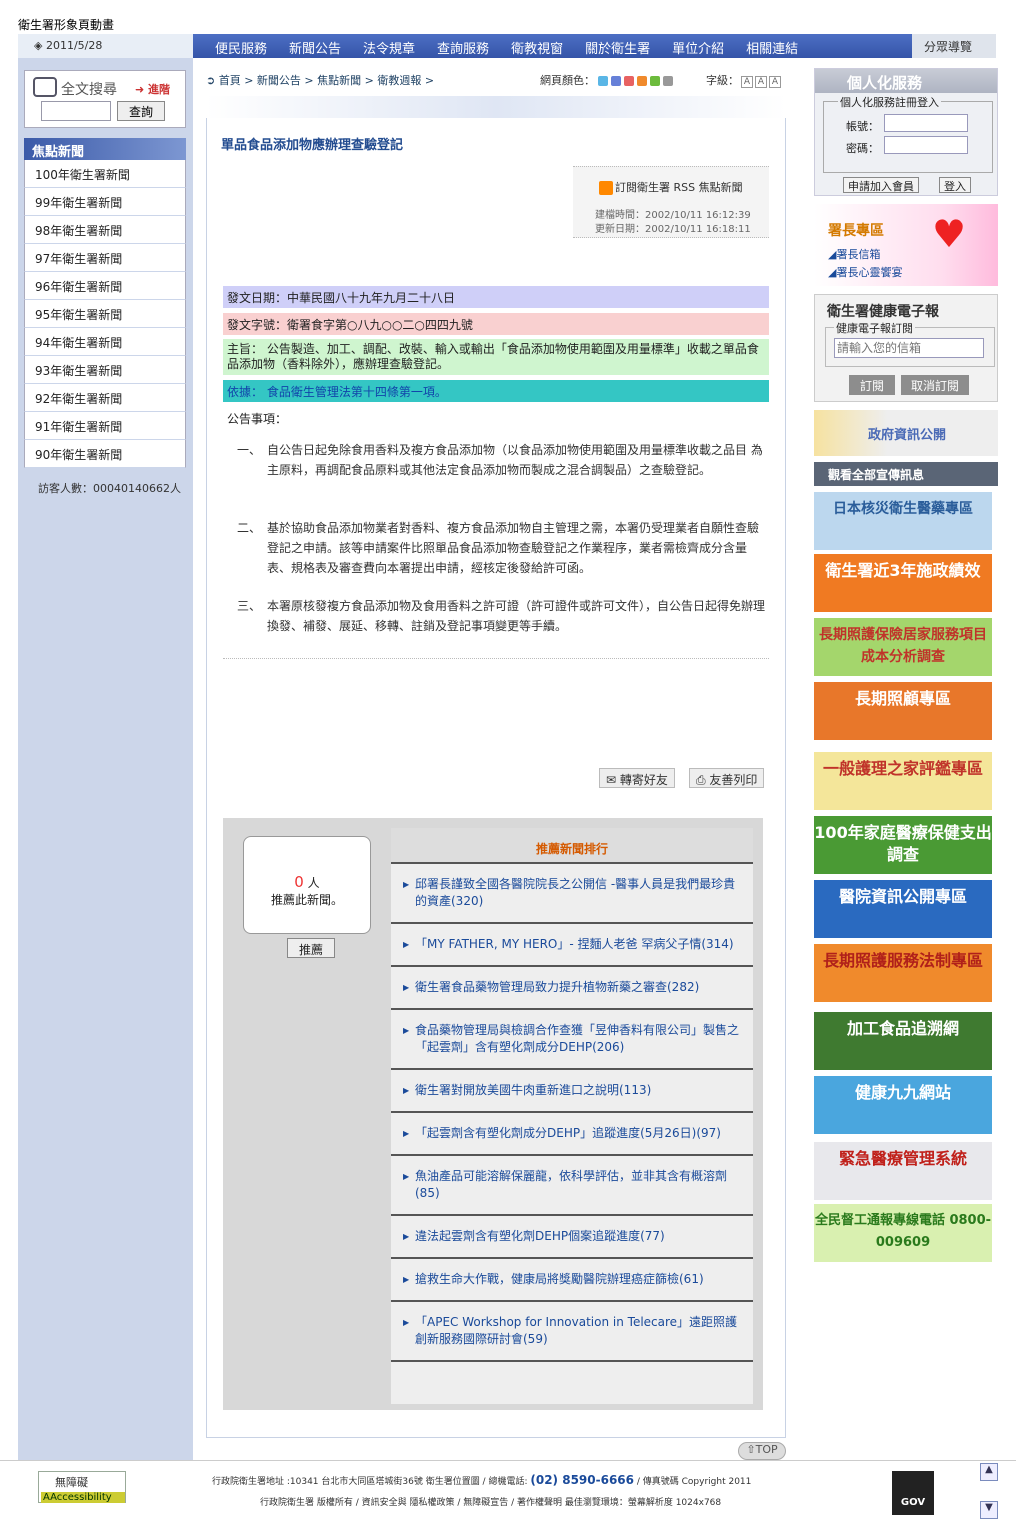 This screenshot has width=1016, height=1520. What do you see at coordinates (903, 1041) in the screenshot?
I see `promo-banner: 加工食品追溯網` at bounding box center [903, 1041].